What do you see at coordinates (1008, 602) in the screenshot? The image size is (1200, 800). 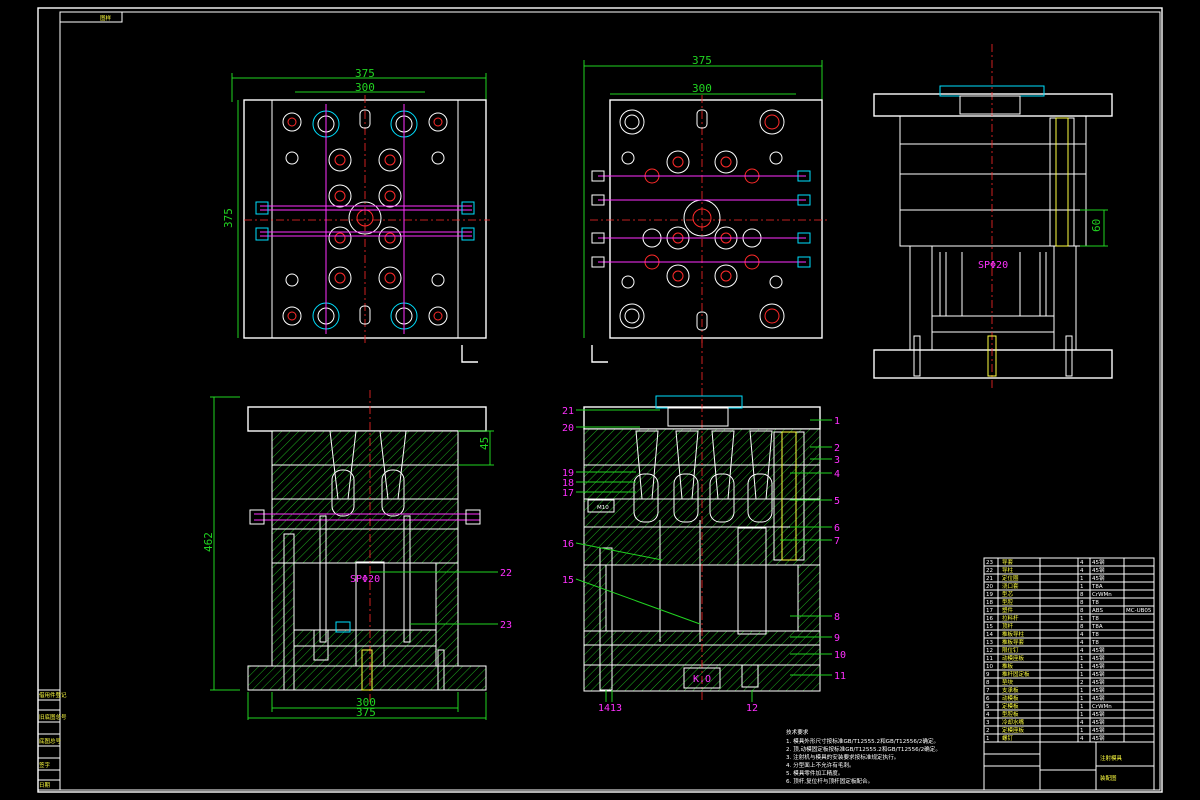 I see `parts-cell: 型腔` at bounding box center [1008, 602].